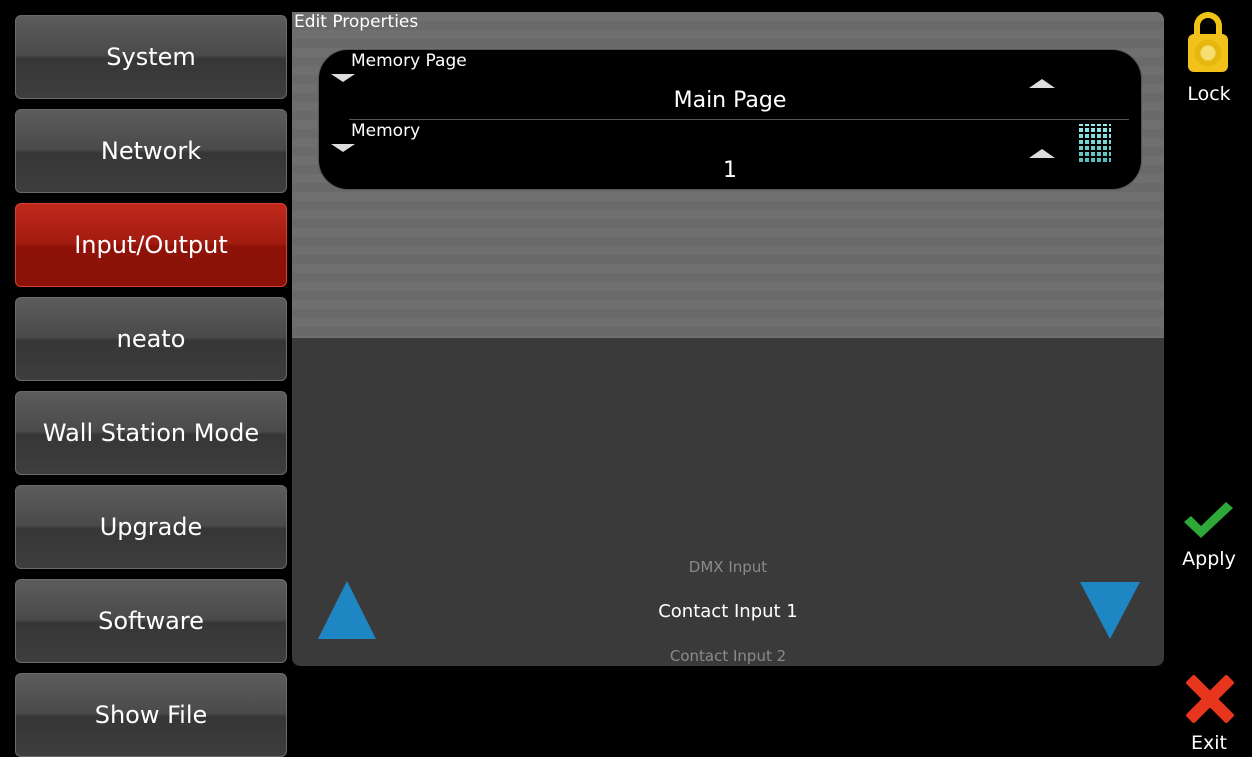 The image size is (1252, 757). What do you see at coordinates (1208, 24) in the screenshot?
I see `lock-shackle` at bounding box center [1208, 24].